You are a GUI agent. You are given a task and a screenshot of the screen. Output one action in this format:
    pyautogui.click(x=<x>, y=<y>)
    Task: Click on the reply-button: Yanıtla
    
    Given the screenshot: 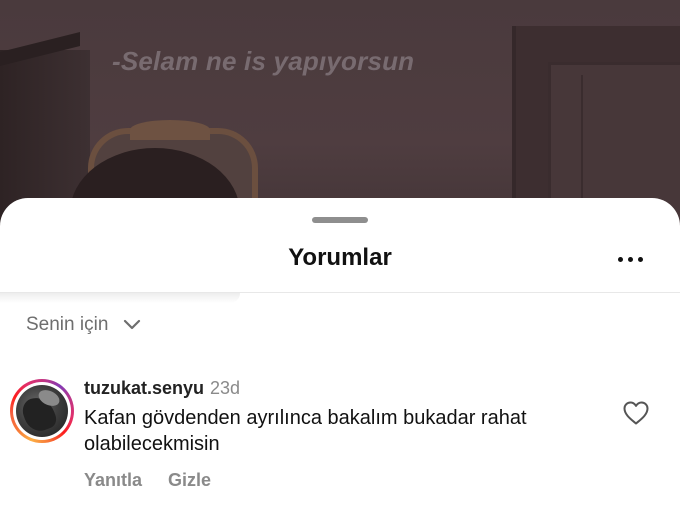 What is the action you would take?
    pyautogui.click(x=113, y=480)
    